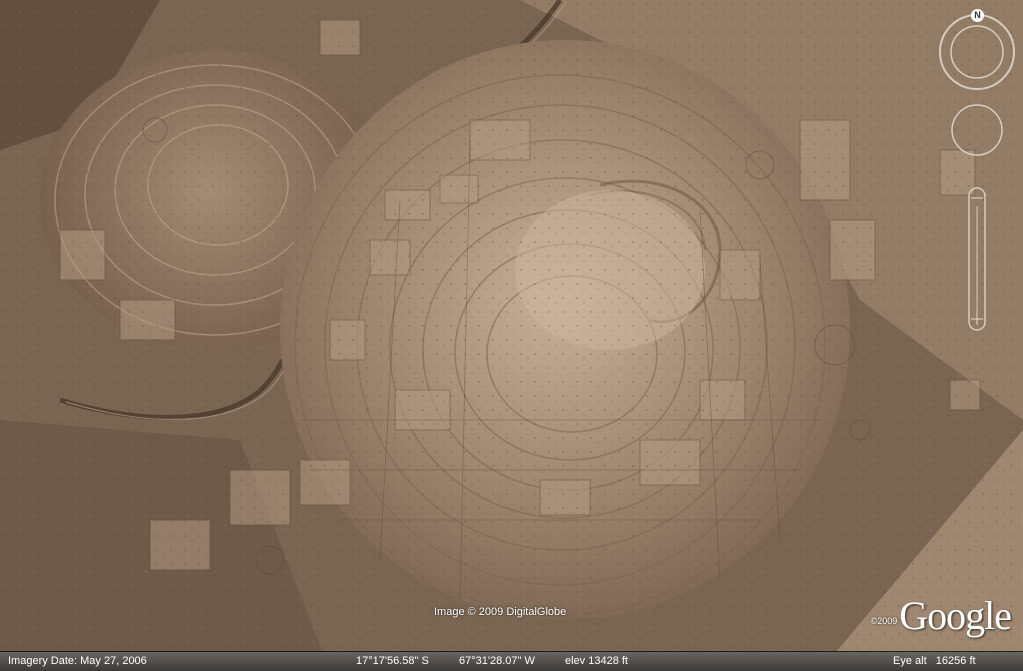 Image resolution: width=1023 pixels, height=671 pixels. I want to click on latitude-readout: 17°17'56.58" S, so click(392, 661).